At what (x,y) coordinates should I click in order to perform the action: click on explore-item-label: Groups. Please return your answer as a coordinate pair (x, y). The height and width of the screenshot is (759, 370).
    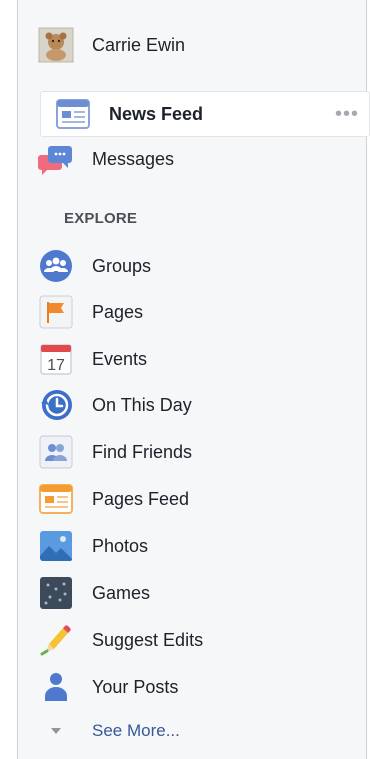
    Looking at the image, I should click on (122, 265).